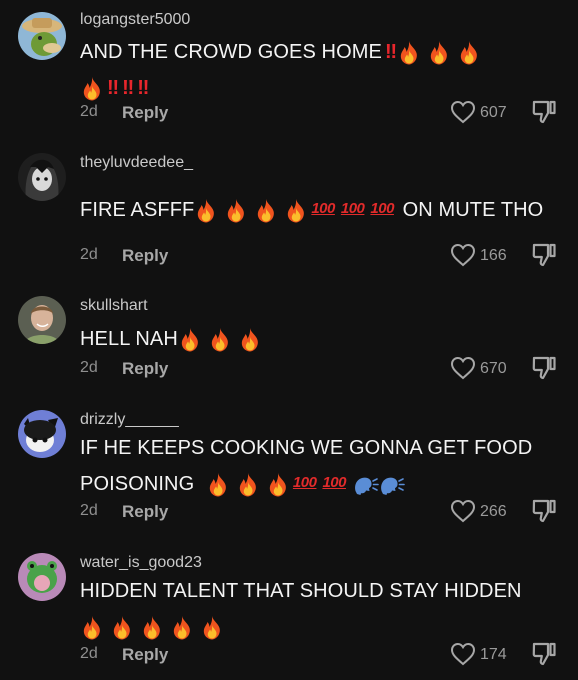 The image size is (578, 680). I want to click on like-count: 607, so click(493, 112).